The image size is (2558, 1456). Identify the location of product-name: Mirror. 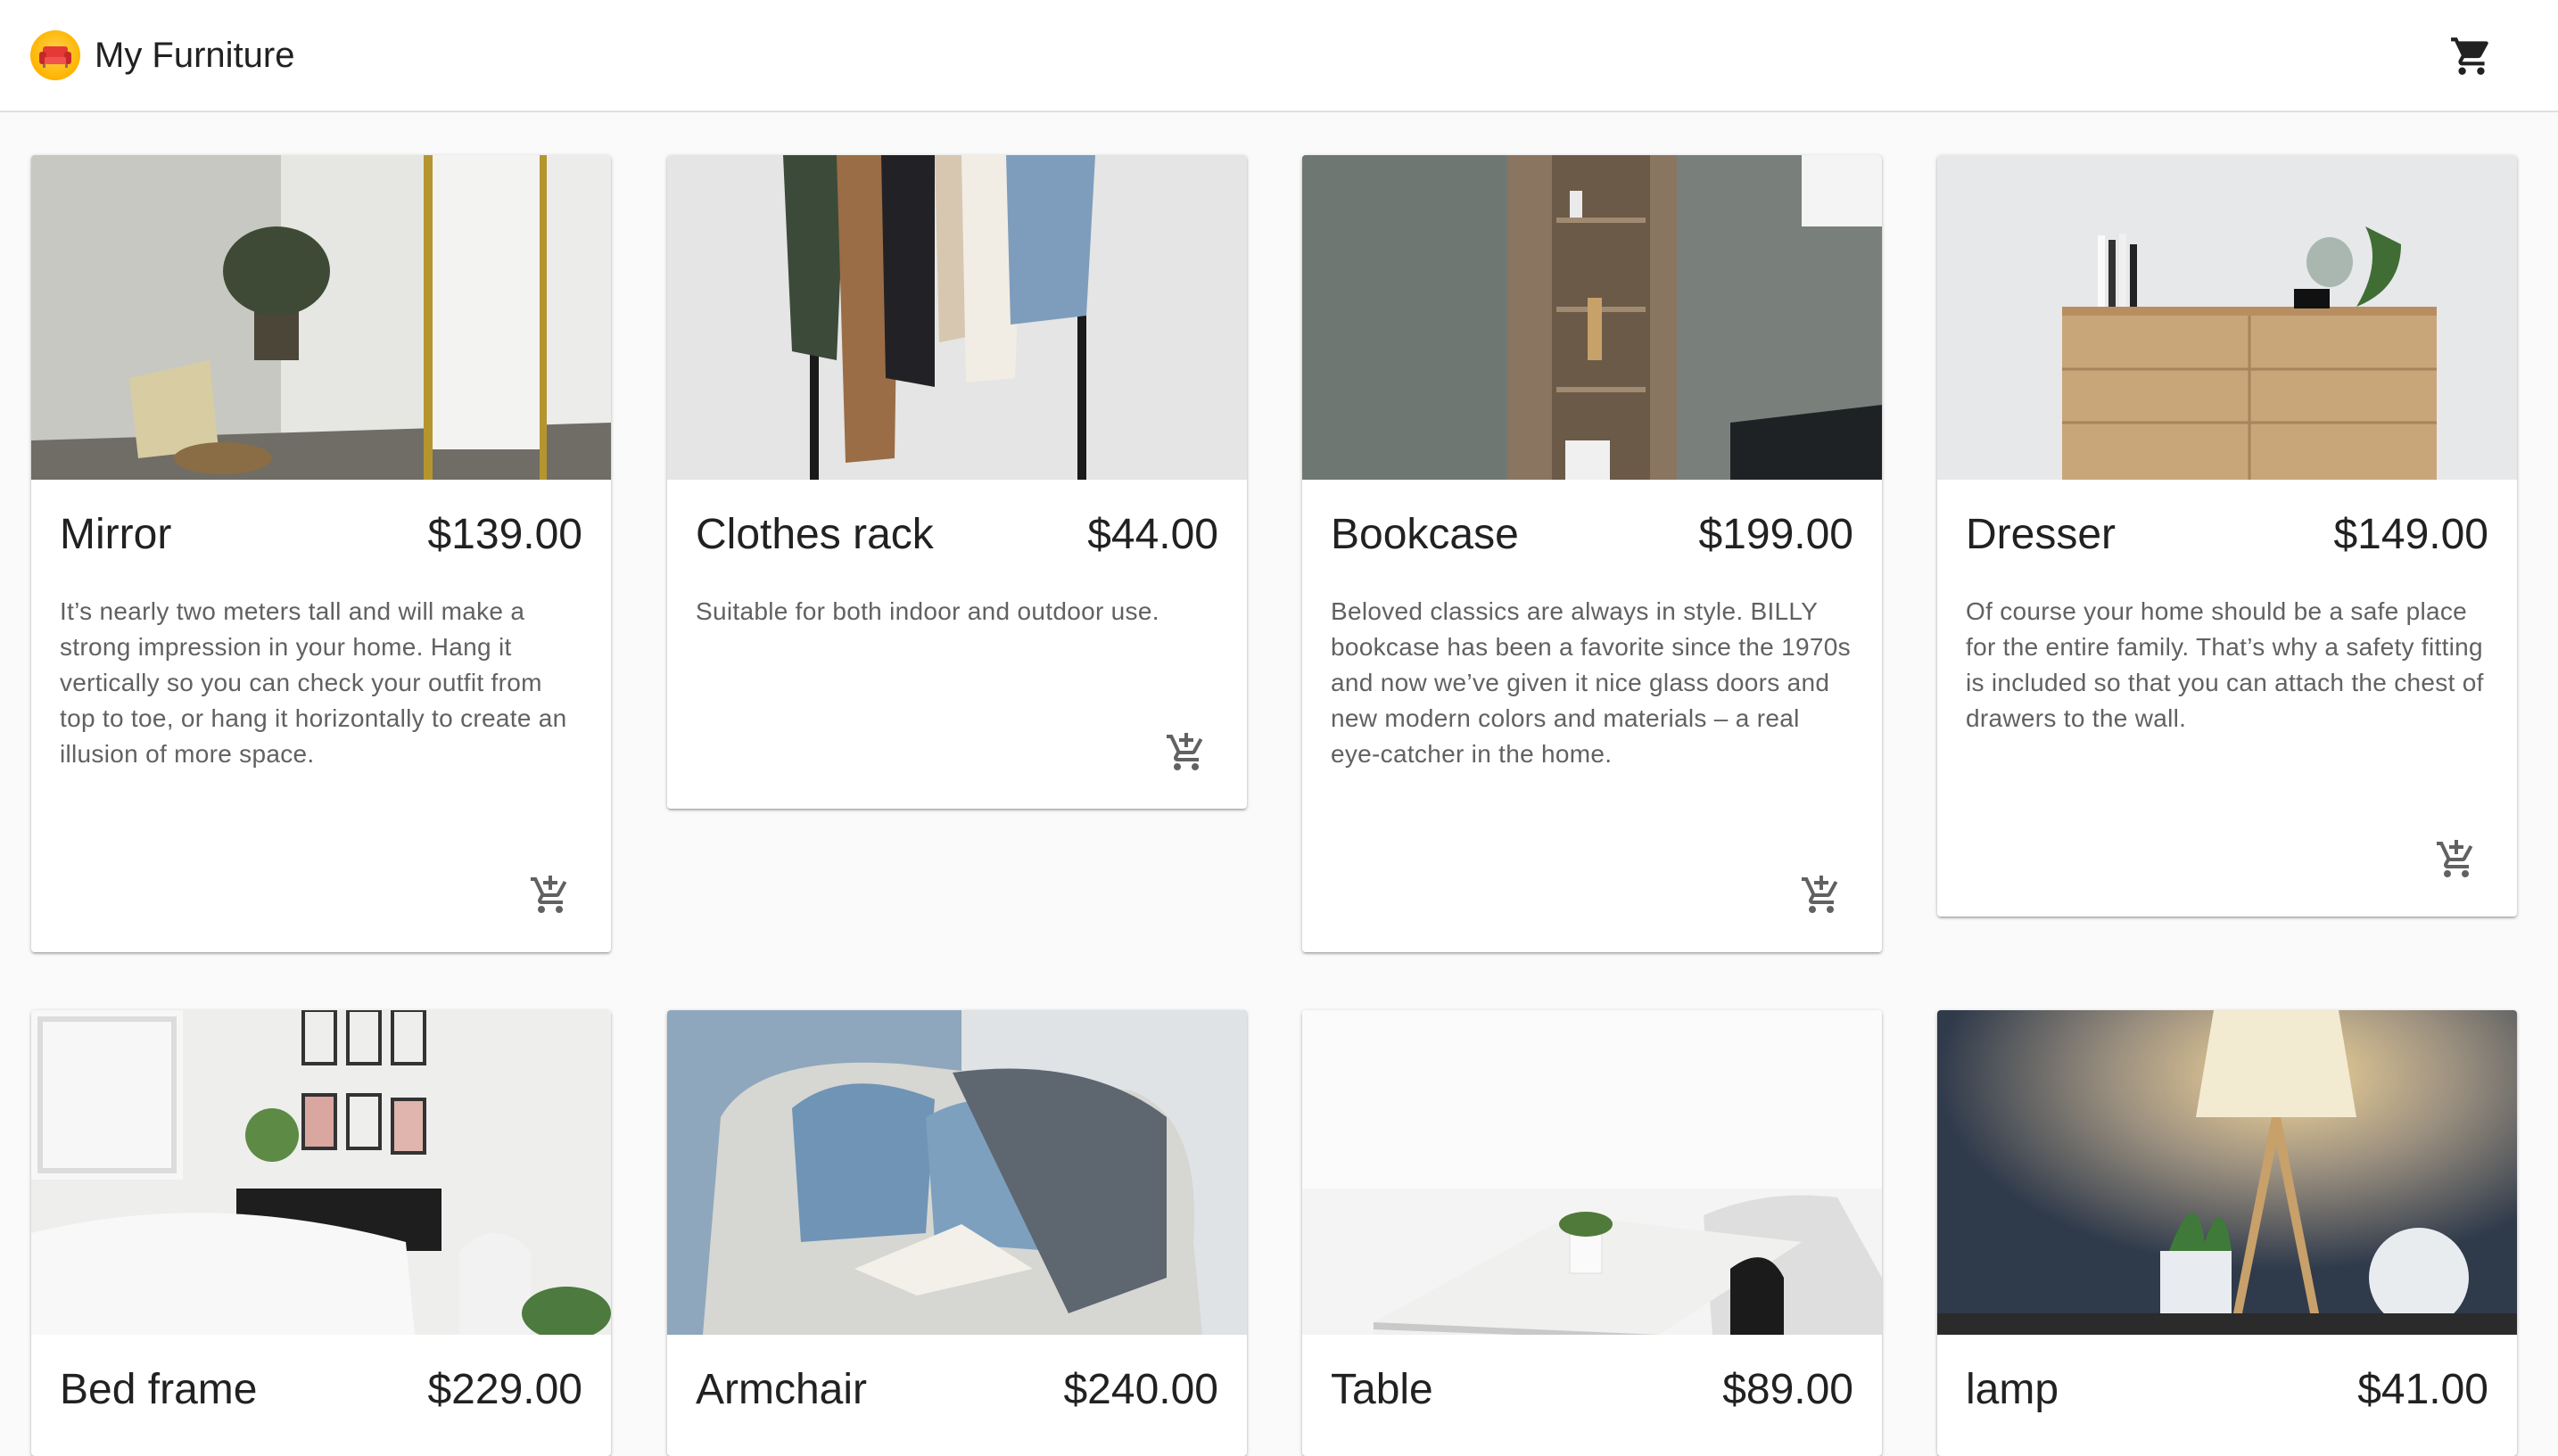
(116, 534).